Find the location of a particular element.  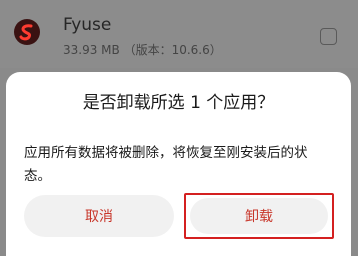

uninstall-button: 卸载 is located at coordinates (259, 216).